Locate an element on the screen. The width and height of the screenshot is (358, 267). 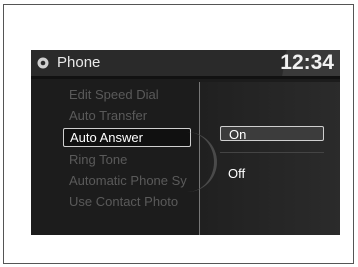
menu-item-auto-answer: Auto Answer is located at coordinates (127, 137).